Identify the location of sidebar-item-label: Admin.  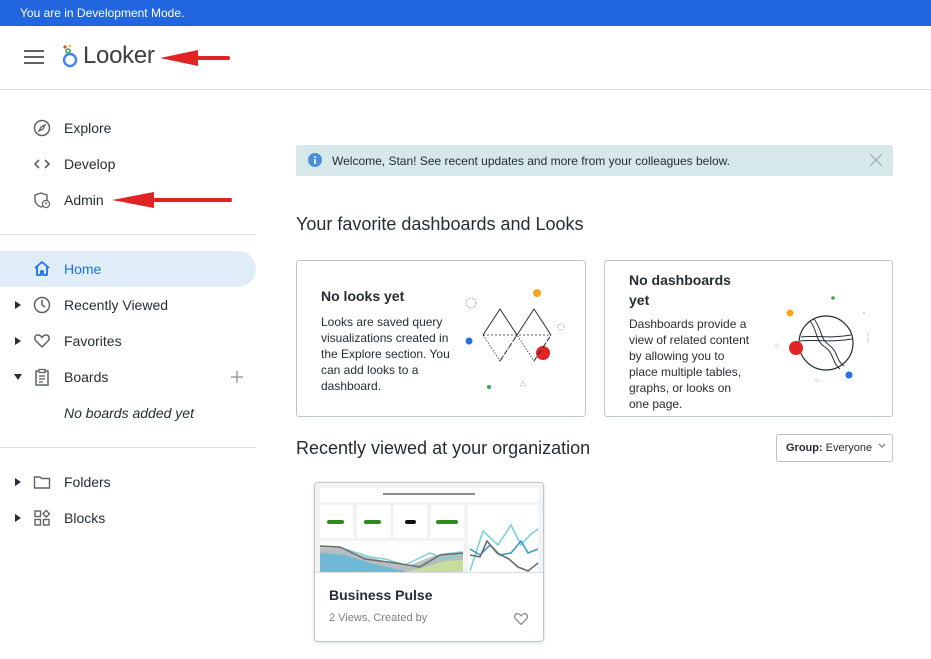
(84, 200).